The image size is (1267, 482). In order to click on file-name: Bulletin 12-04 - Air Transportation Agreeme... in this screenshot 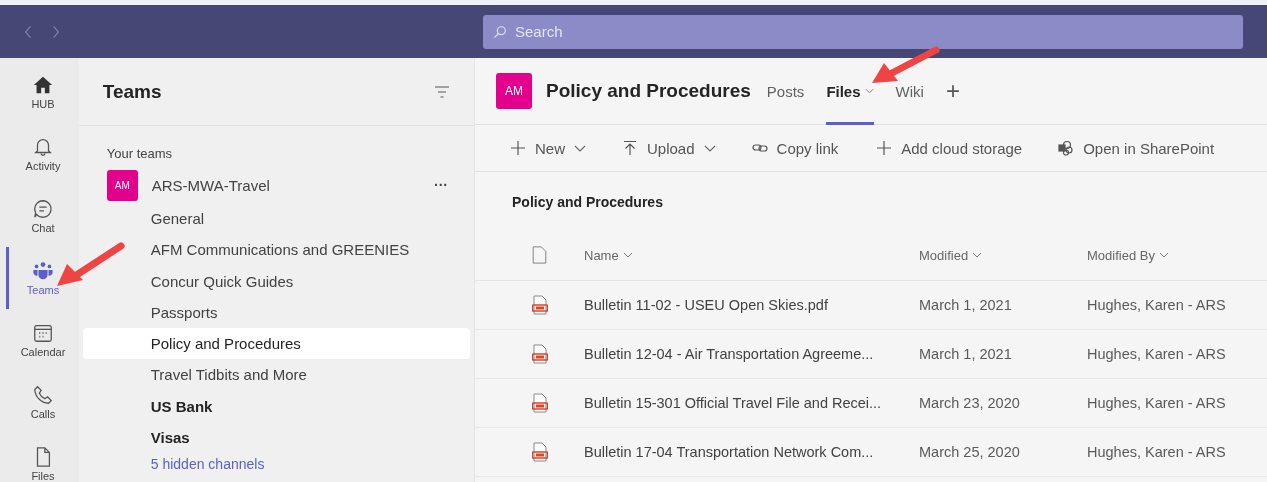, I will do `click(751, 354)`.